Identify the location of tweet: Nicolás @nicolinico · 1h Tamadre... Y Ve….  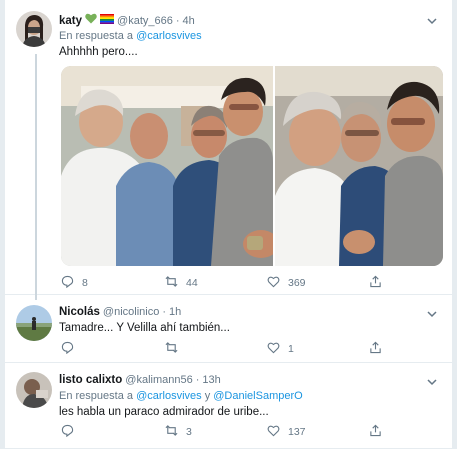
(228, 329).